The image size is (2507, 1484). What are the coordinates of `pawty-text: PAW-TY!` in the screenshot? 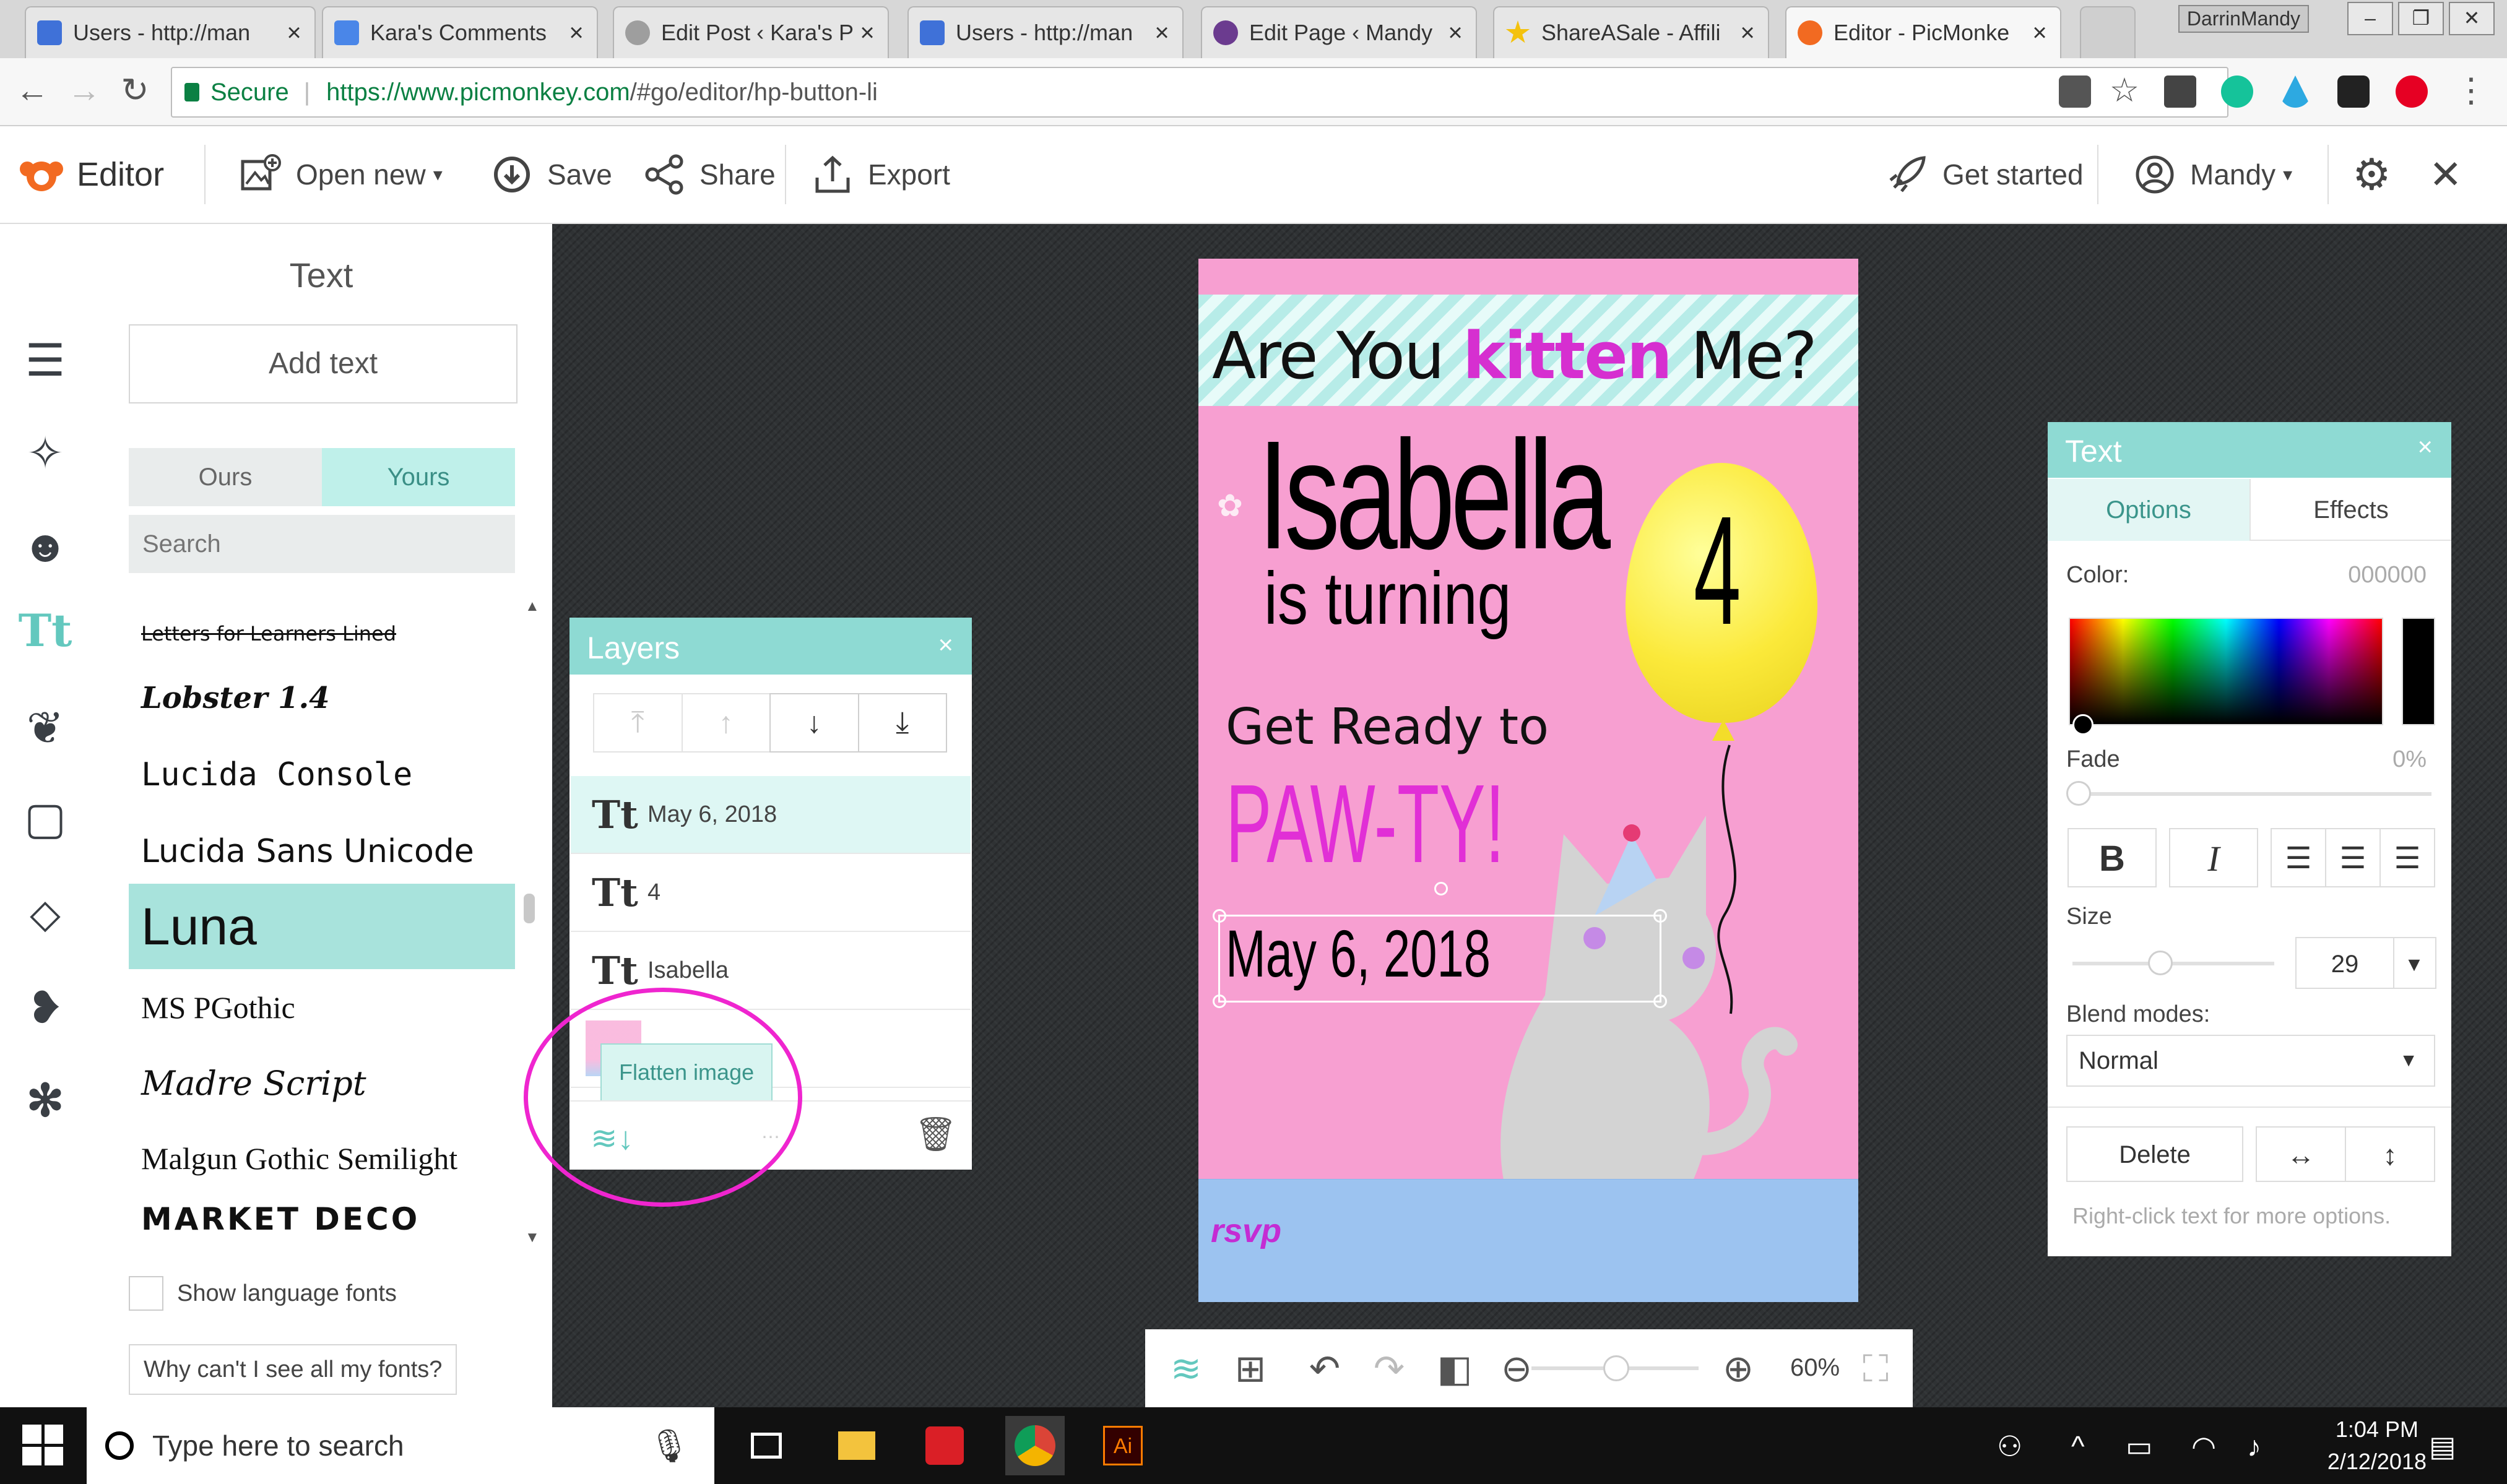 It's located at (1365, 824).